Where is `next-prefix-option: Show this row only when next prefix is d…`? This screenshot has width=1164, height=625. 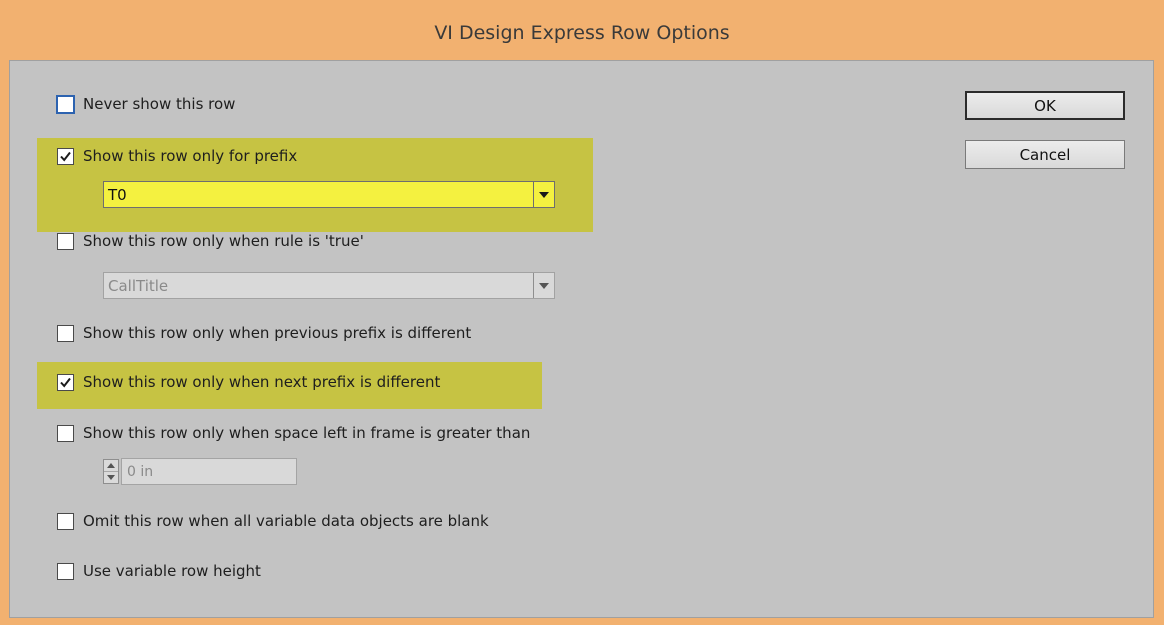
next-prefix-option: Show this row only when next prefix is d… is located at coordinates (248, 382).